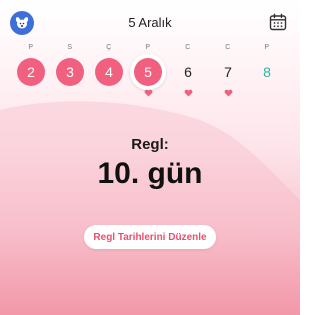 This screenshot has height=315, width=320. I want to click on day-4: 4, so click(109, 72).